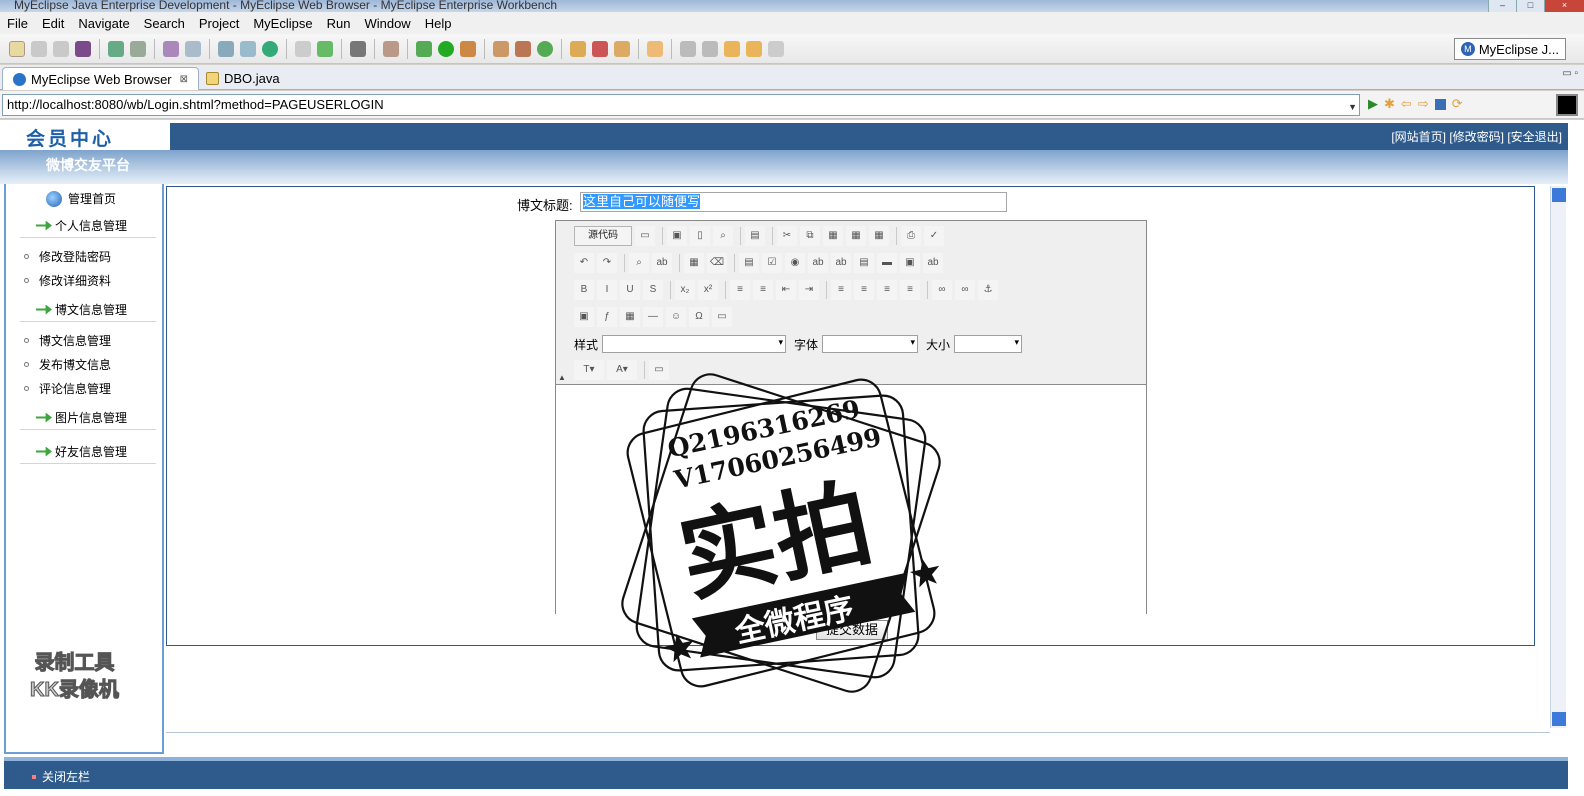 The image size is (1584, 796). What do you see at coordinates (446, 48) in the screenshot?
I see `run-icon` at bounding box center [446, 48].